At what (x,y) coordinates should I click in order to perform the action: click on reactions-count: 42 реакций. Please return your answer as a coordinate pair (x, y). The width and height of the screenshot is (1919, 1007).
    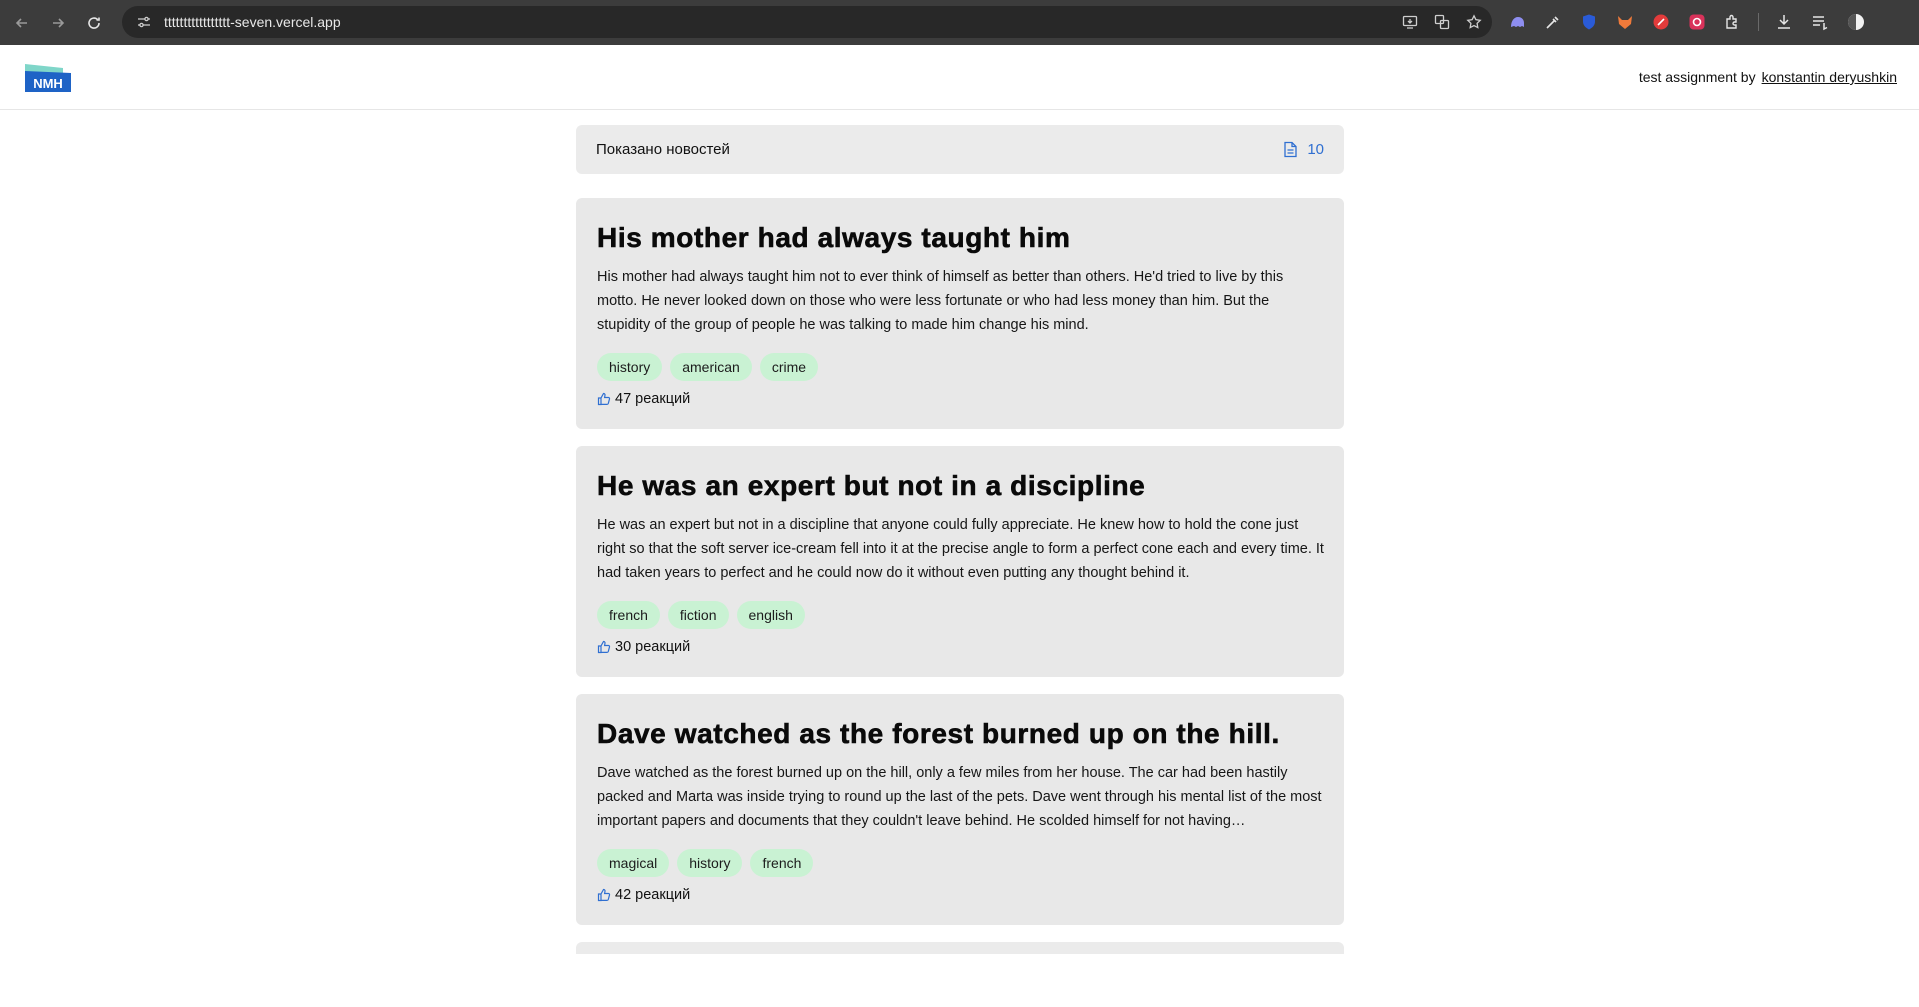
    Looking at the image, I should click on (653, 895).